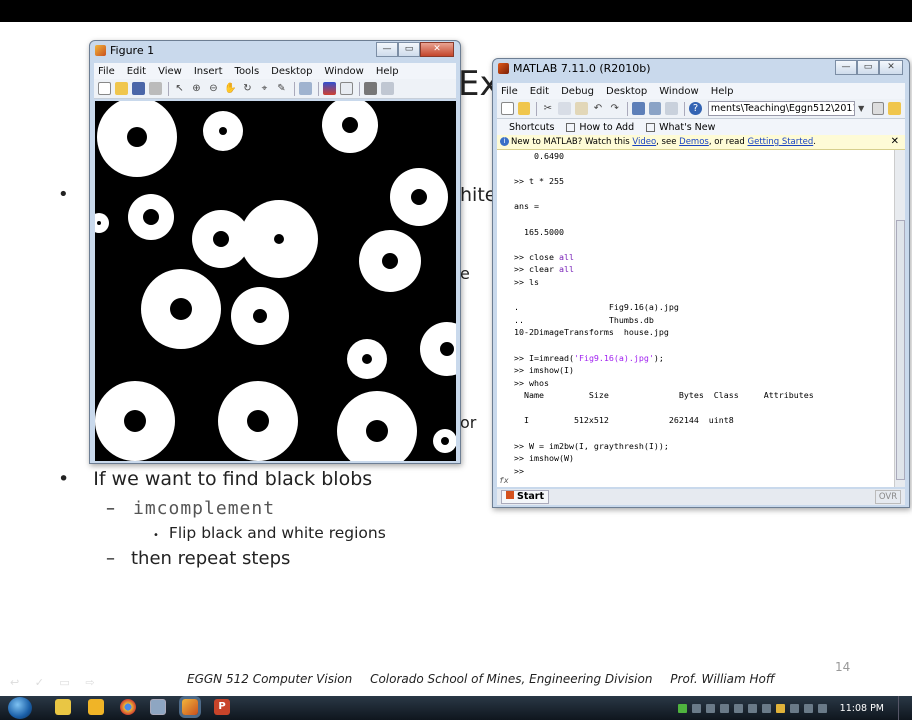  I want to click on menu-tools: Tools, so click(247, 71).